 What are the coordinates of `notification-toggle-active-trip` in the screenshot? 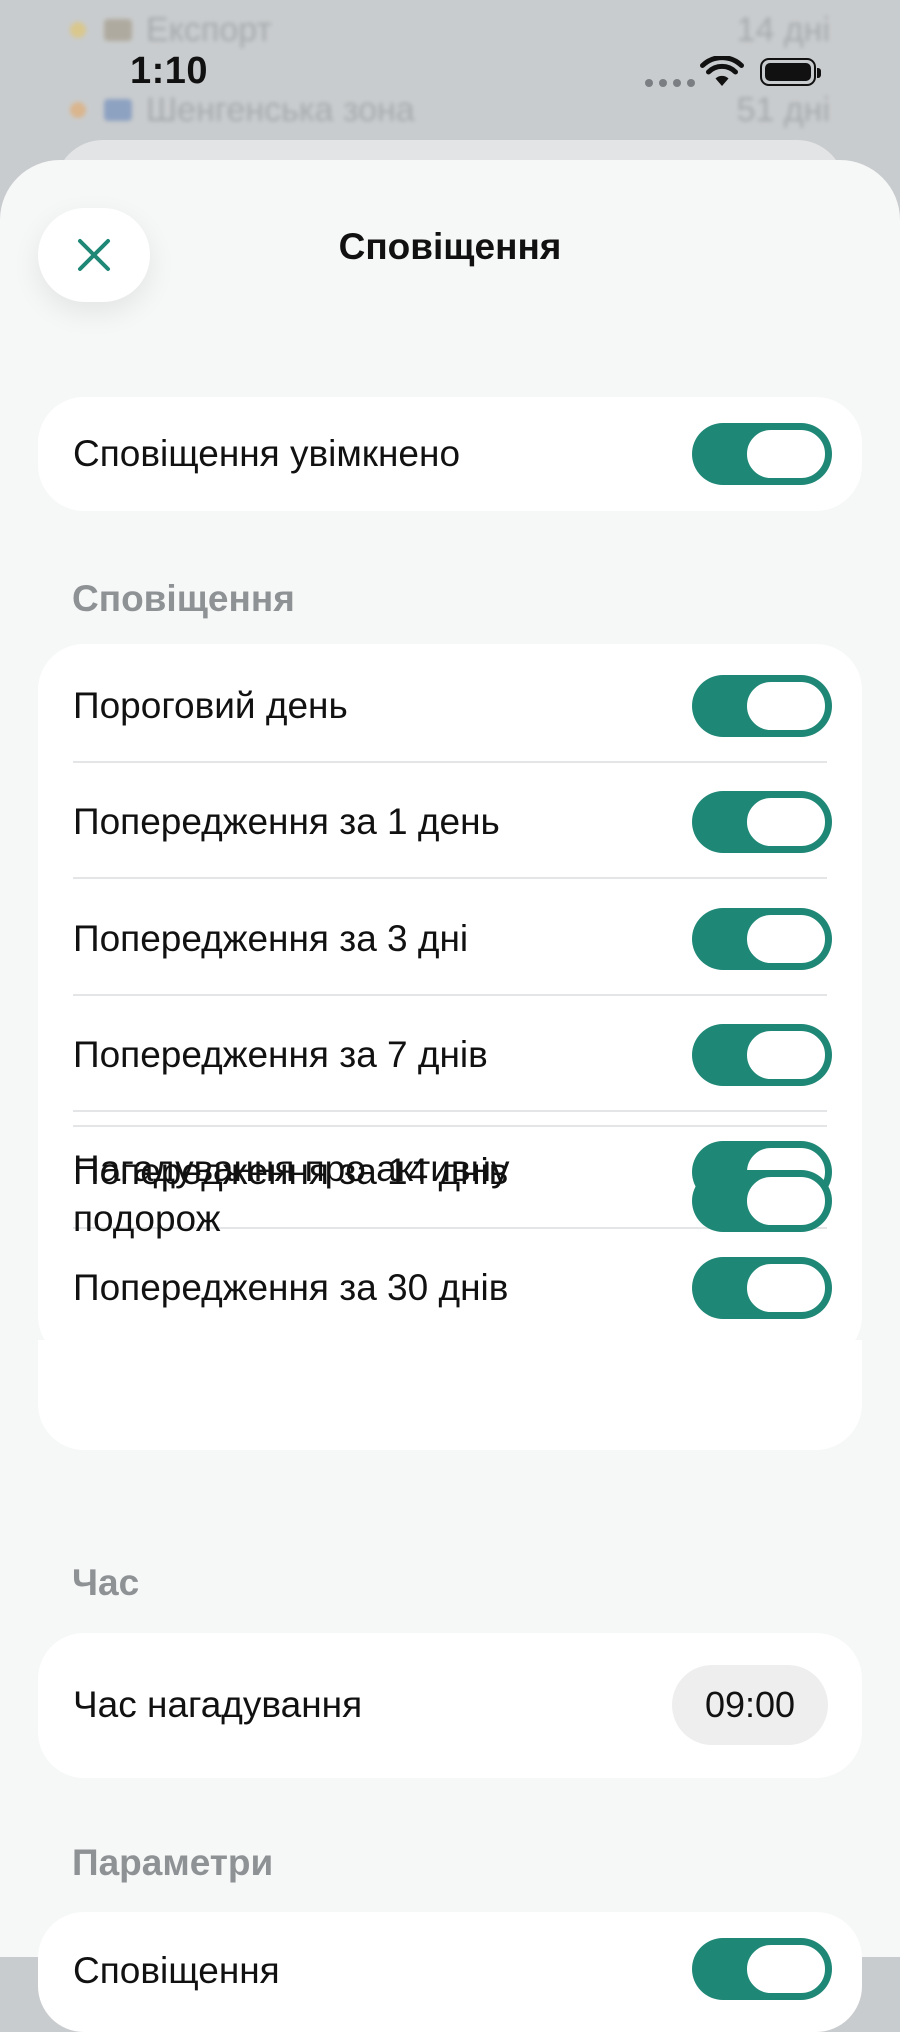 It's located at (762, 1201).